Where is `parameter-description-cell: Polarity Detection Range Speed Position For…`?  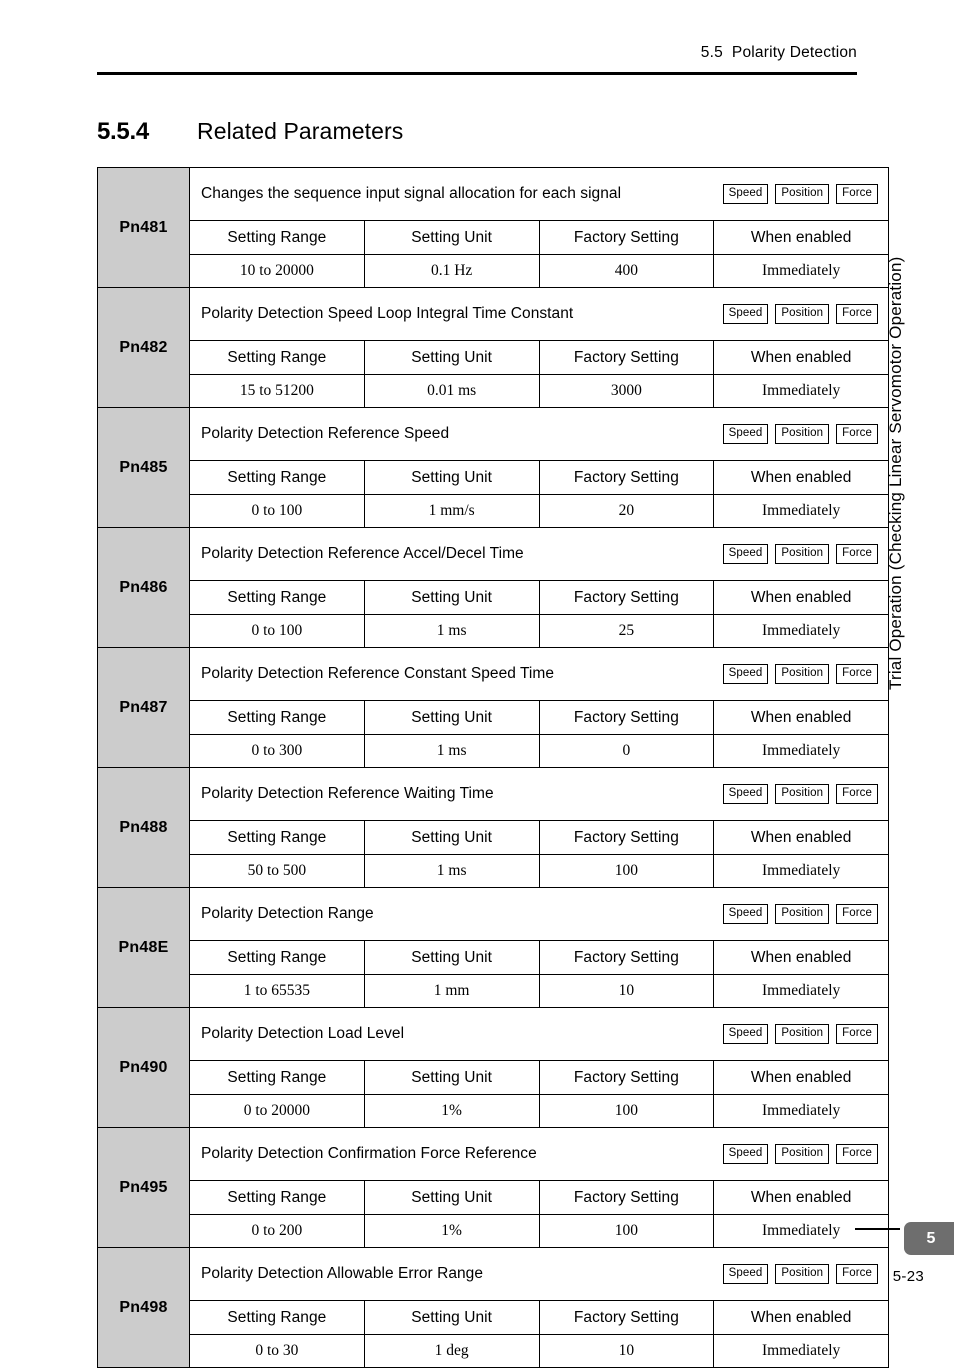
parameter-description-cell: Polarity Detection Range Speed Position For… is located at coordinates (539, 914).